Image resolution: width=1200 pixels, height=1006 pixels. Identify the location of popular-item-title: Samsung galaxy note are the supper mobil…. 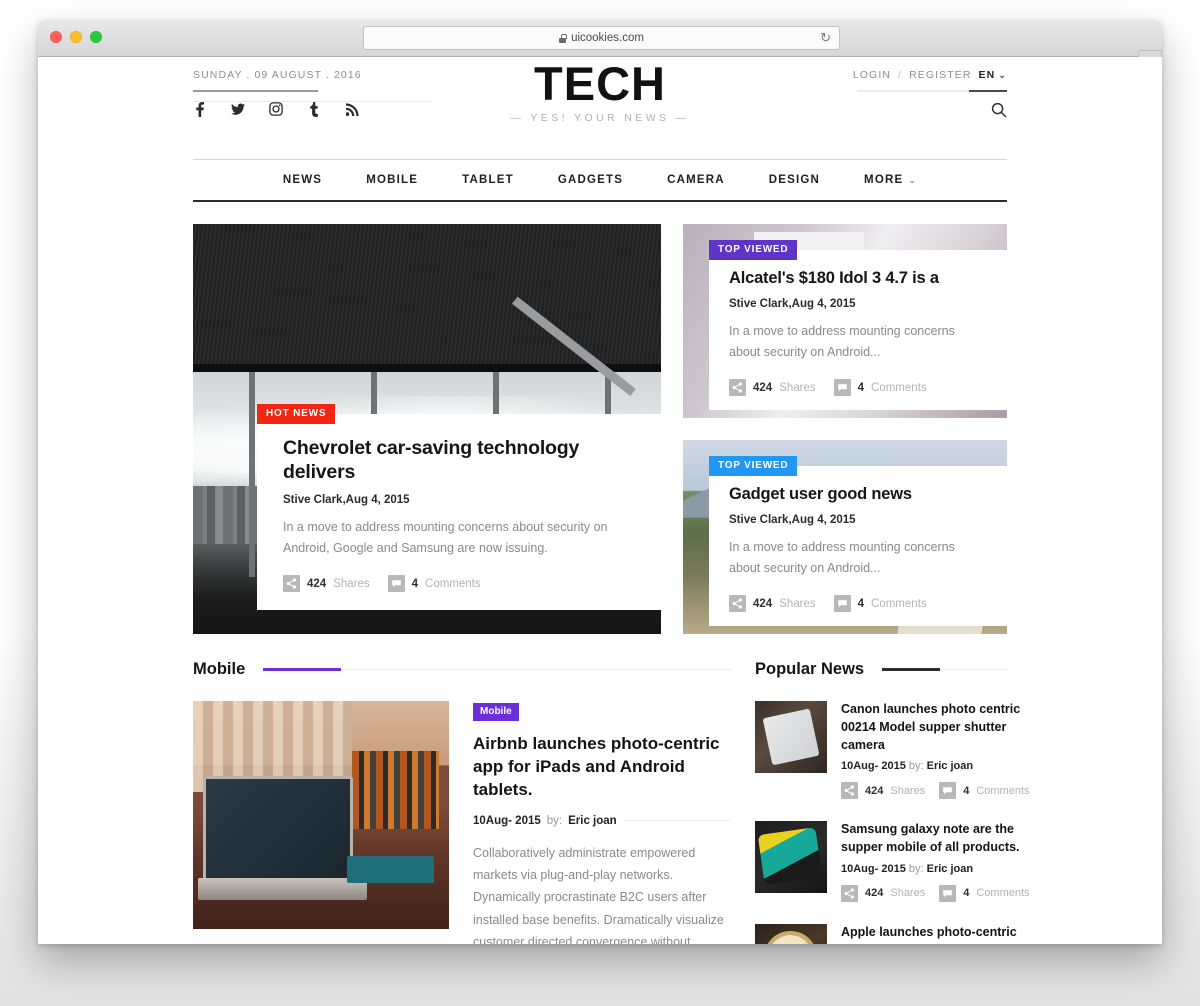
(935, 839).